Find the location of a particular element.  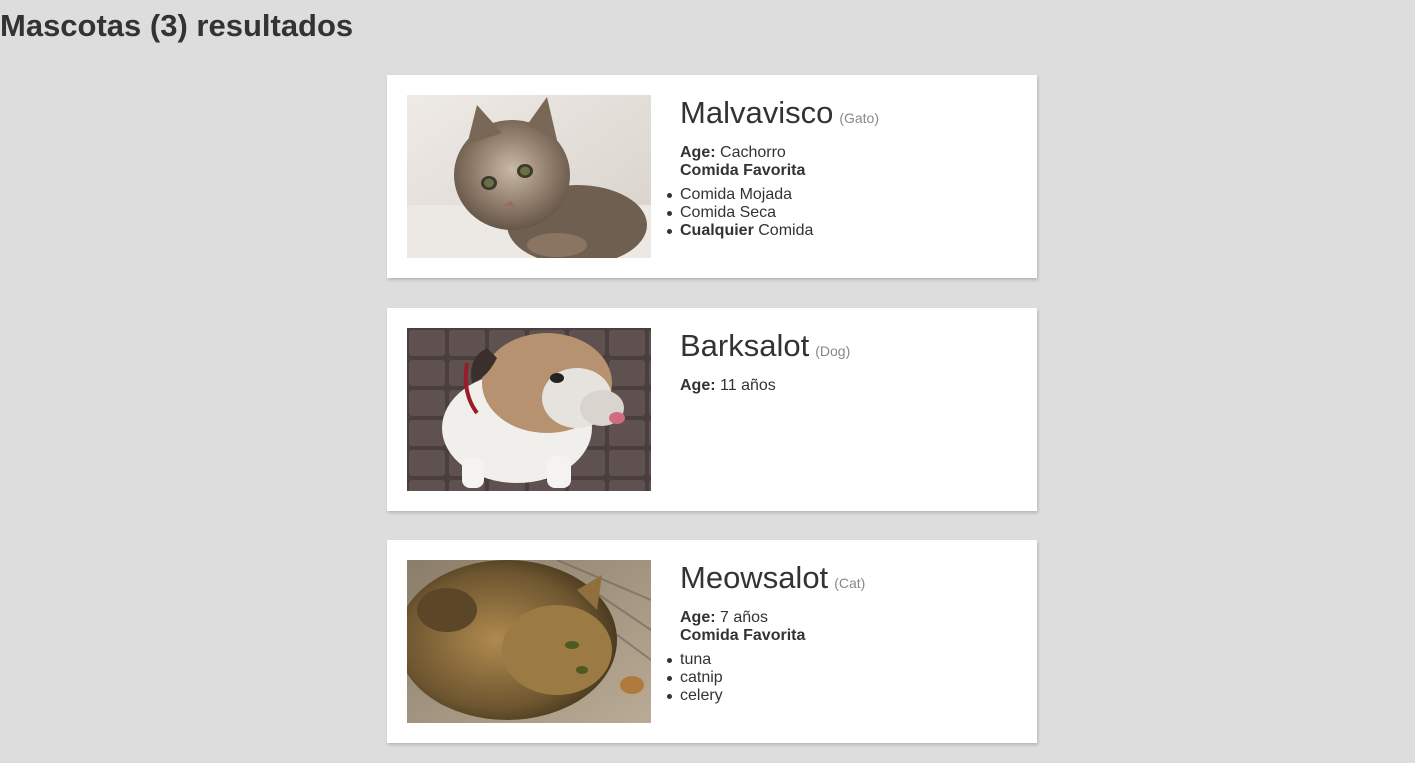

kitten-photo is located at coordinates (529, 176).